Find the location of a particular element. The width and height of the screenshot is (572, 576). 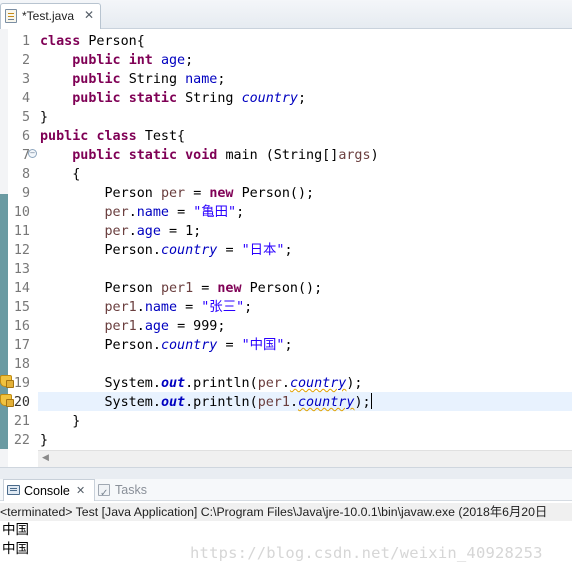

line-number: 12 is located at coordinates (21, 250).